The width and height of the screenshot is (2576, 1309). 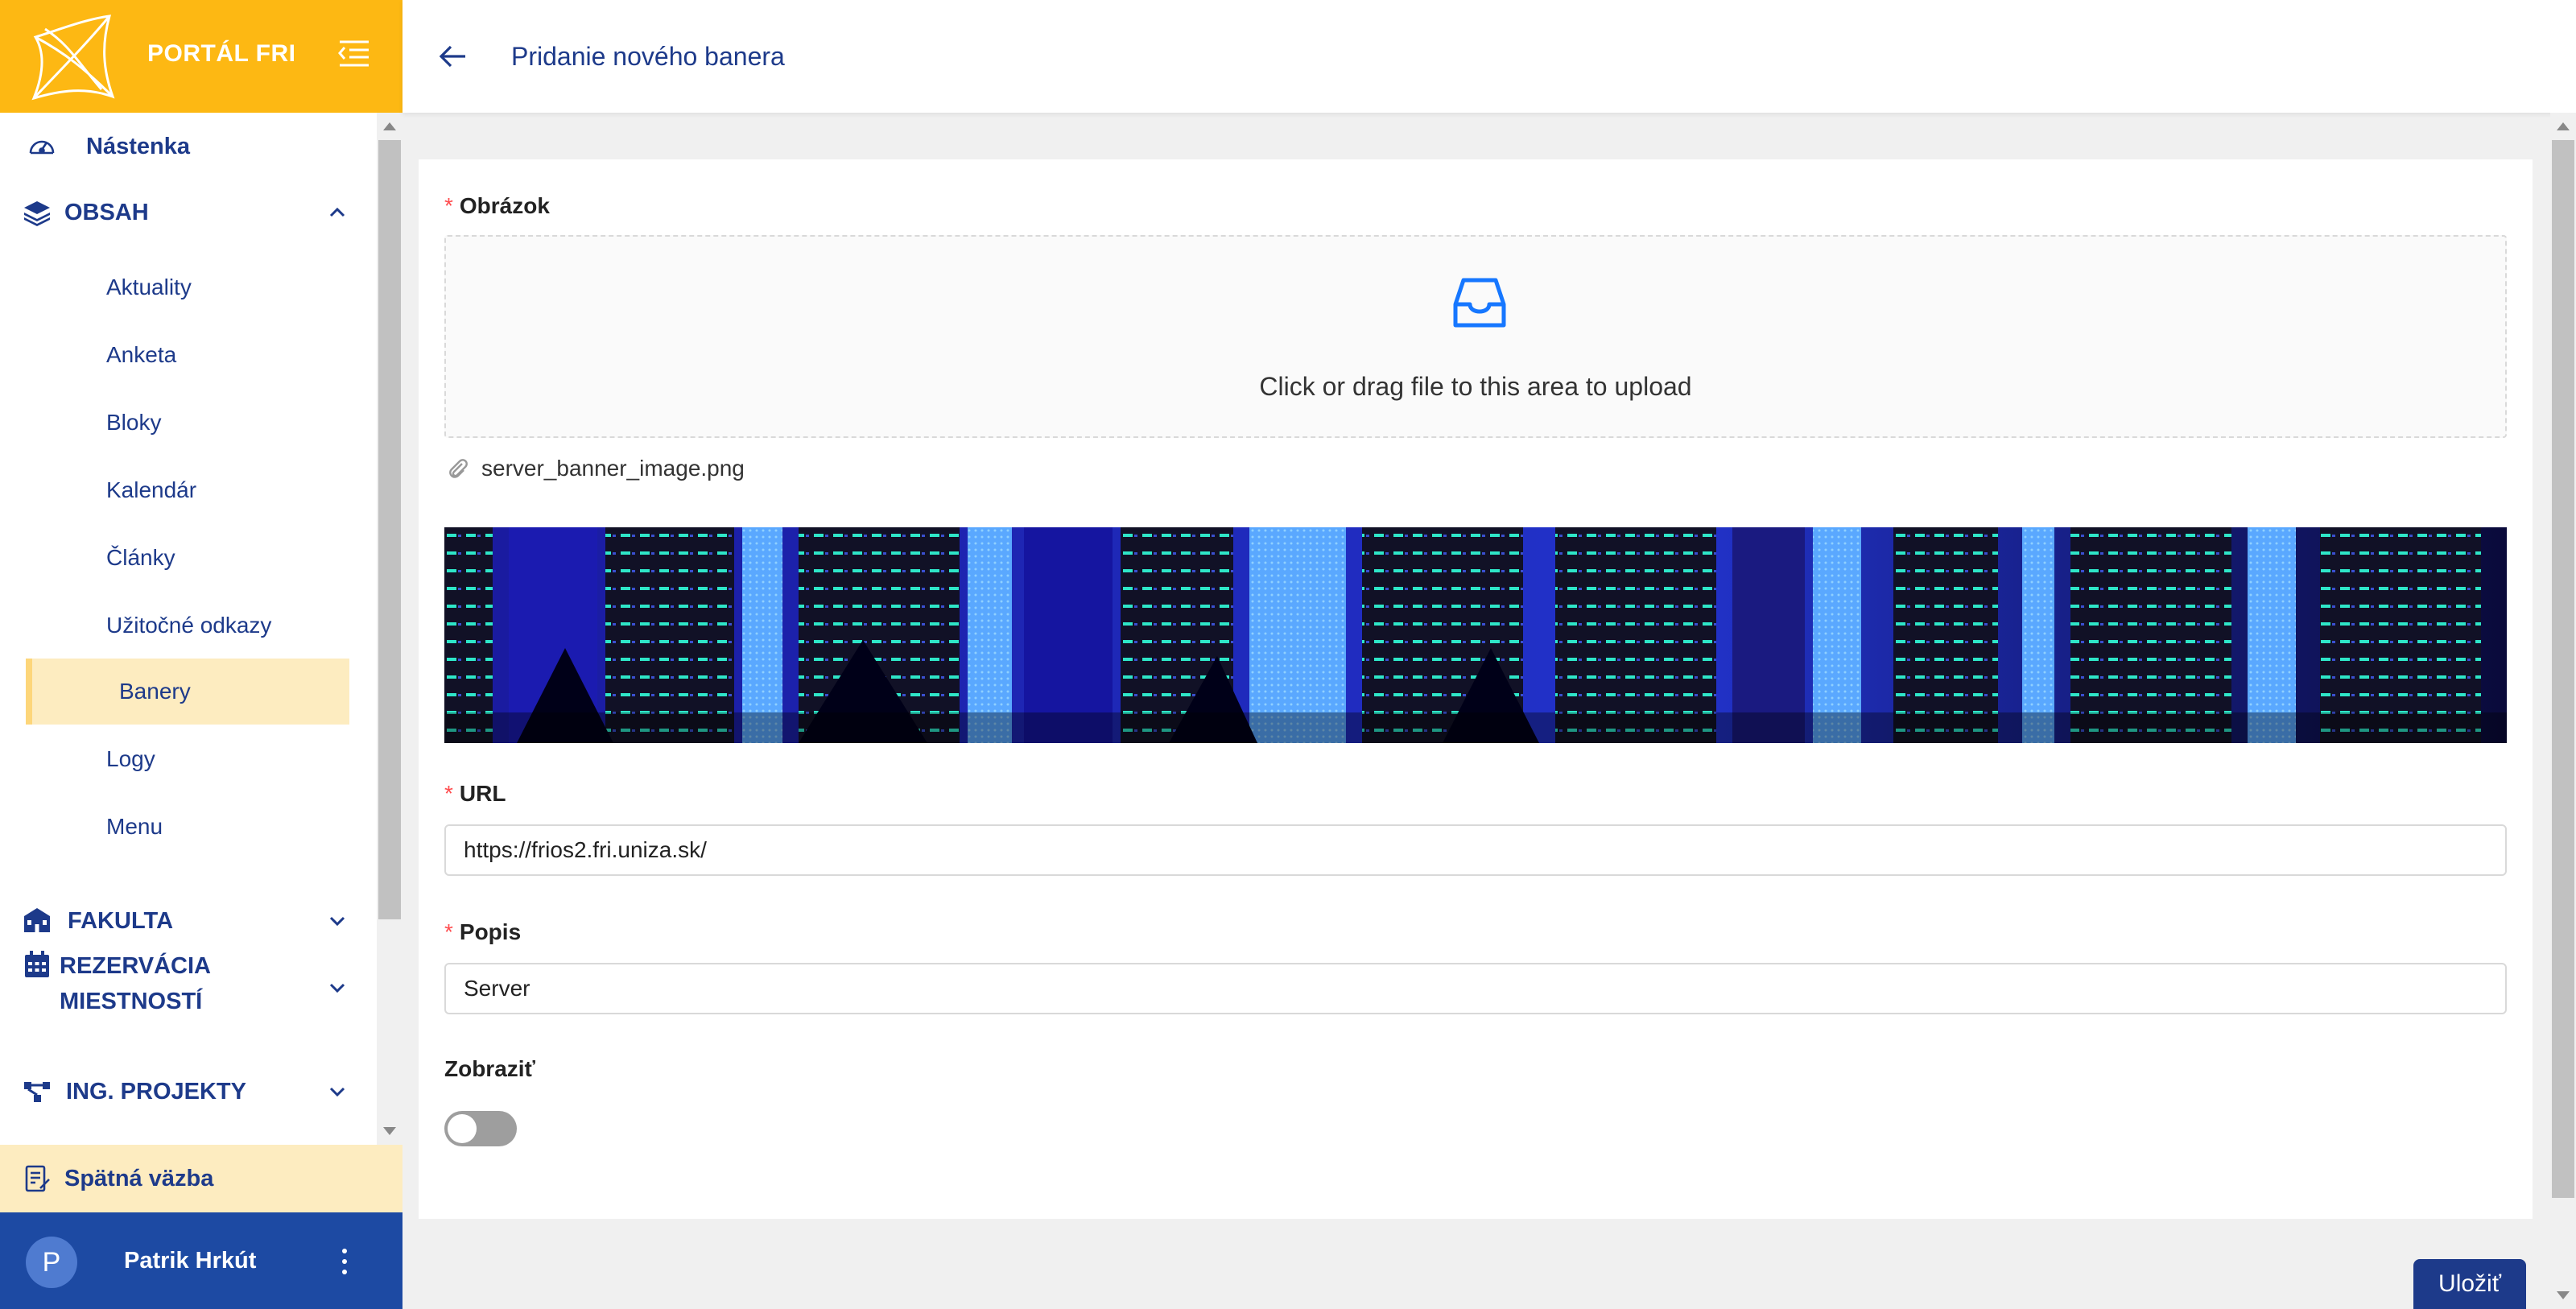 I want to click on user-name: Patrik Hrkút, so click(x=190, y=1261).